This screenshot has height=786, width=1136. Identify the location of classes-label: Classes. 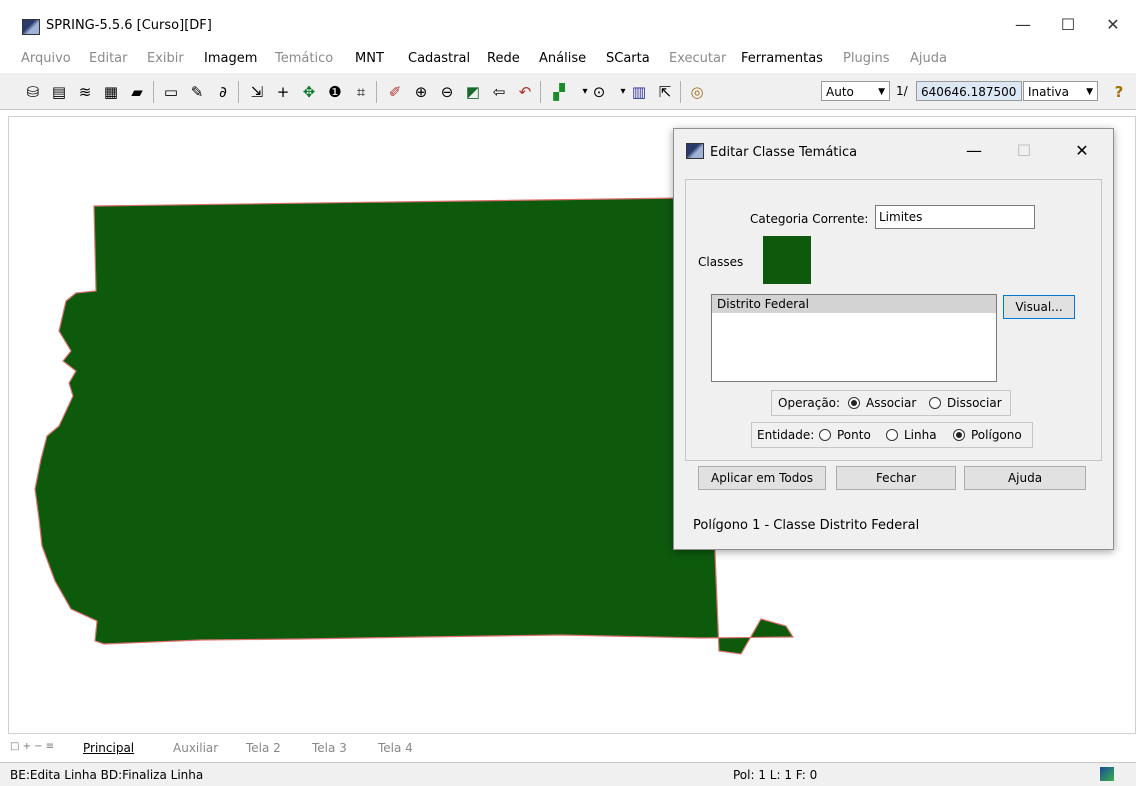
(721, 262).